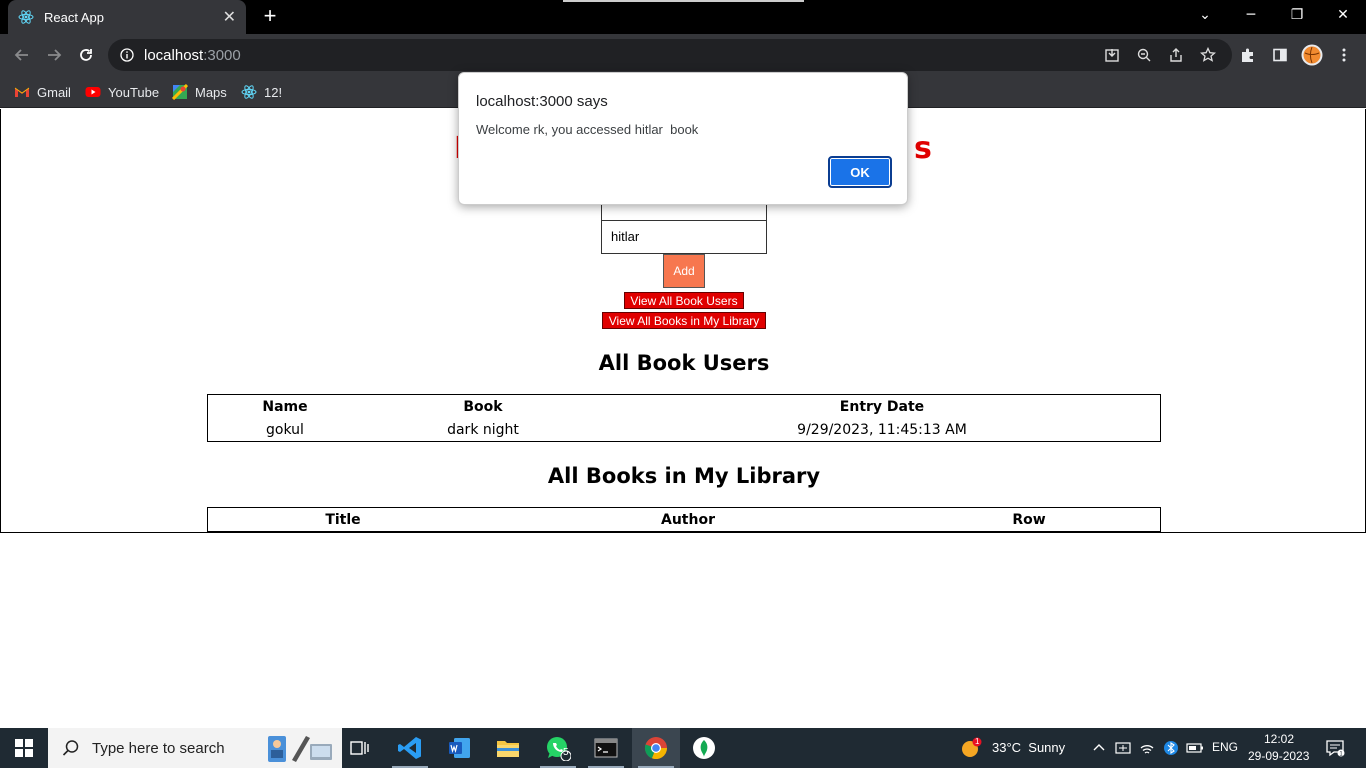 Image resolution: width=1366 pixels, height=768 pixels. I want to click on chrome-taskbar-app, so click(656, 748).